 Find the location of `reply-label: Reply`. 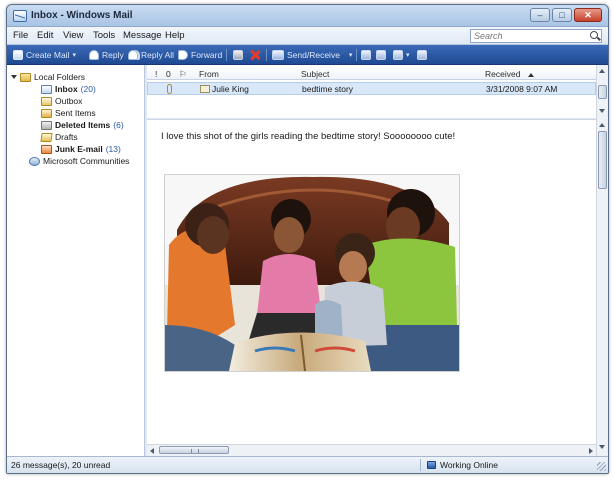

reply-label: Reply is located at coordinates (113, 55).